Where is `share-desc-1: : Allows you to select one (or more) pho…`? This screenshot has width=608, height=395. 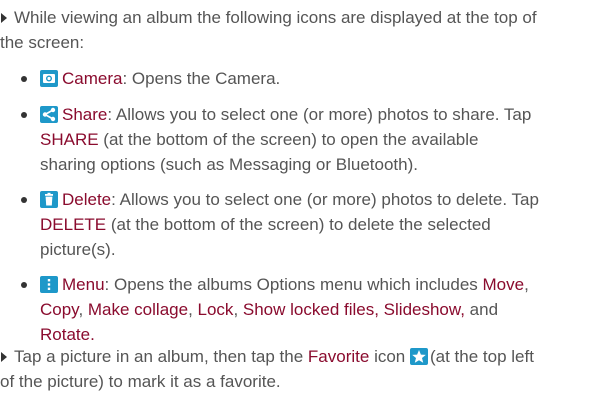 share-desc-1: : Allows you to select one (or more) pho… is located at coordinates (319, 114).